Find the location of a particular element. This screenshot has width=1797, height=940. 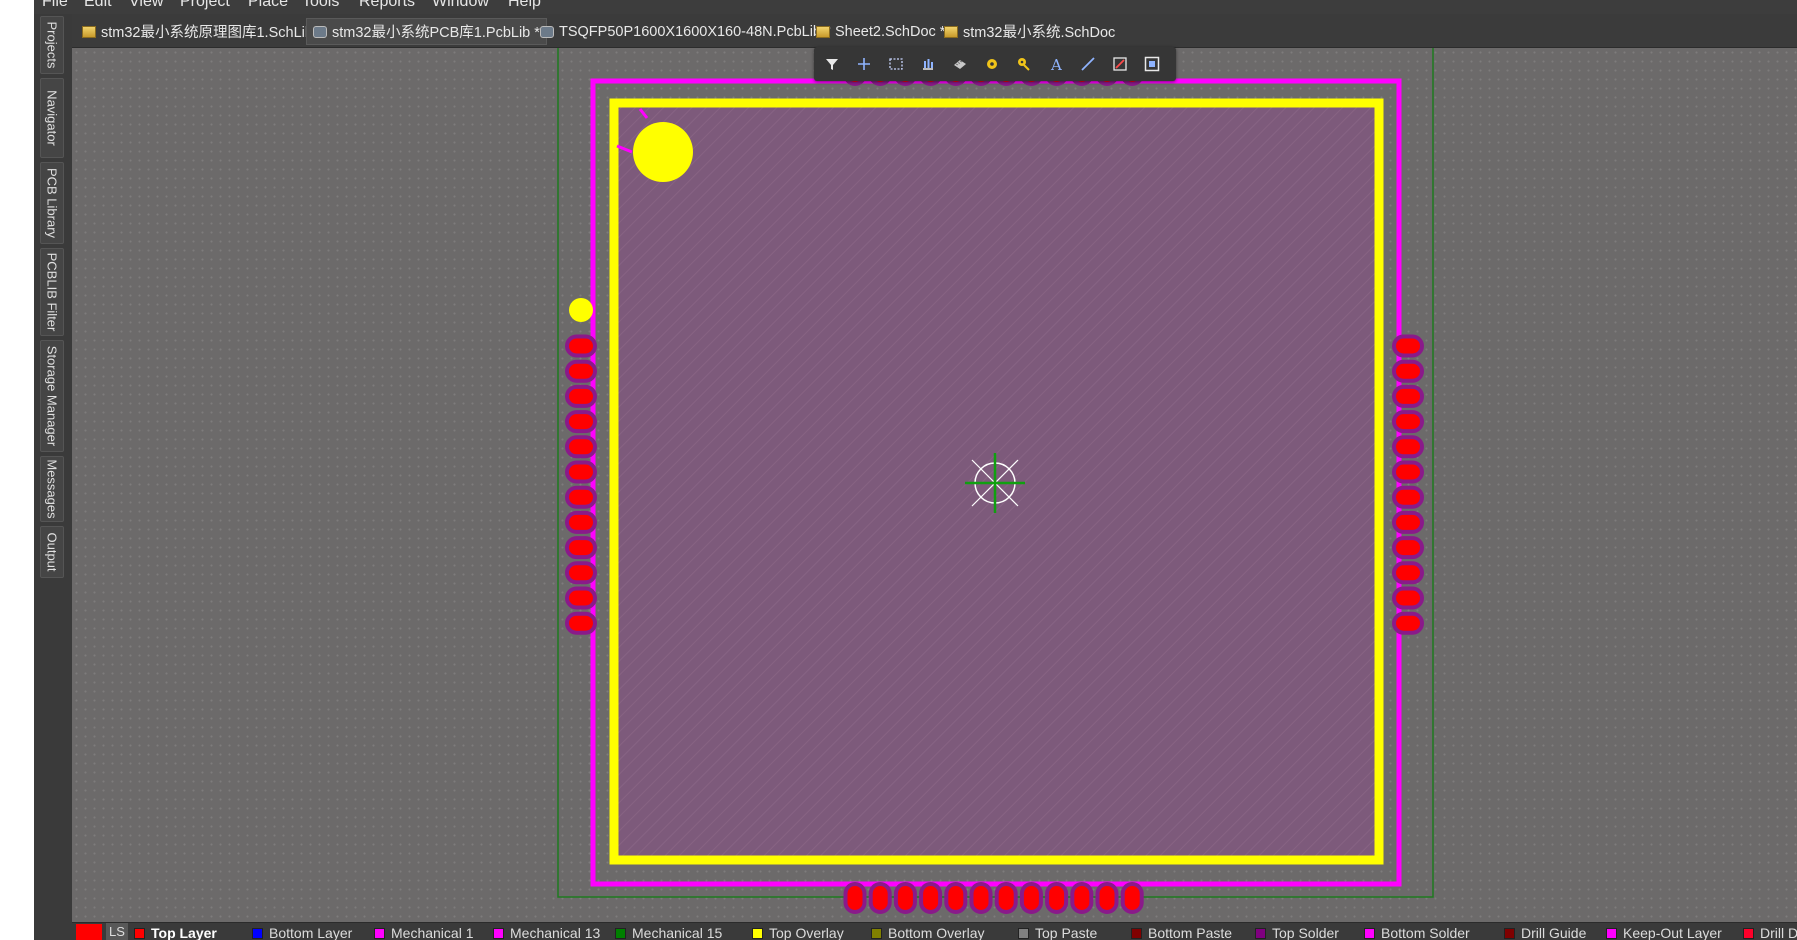

layer-tab-drill-drawing: Drill Drawing is located at coordinates (1770, 932).